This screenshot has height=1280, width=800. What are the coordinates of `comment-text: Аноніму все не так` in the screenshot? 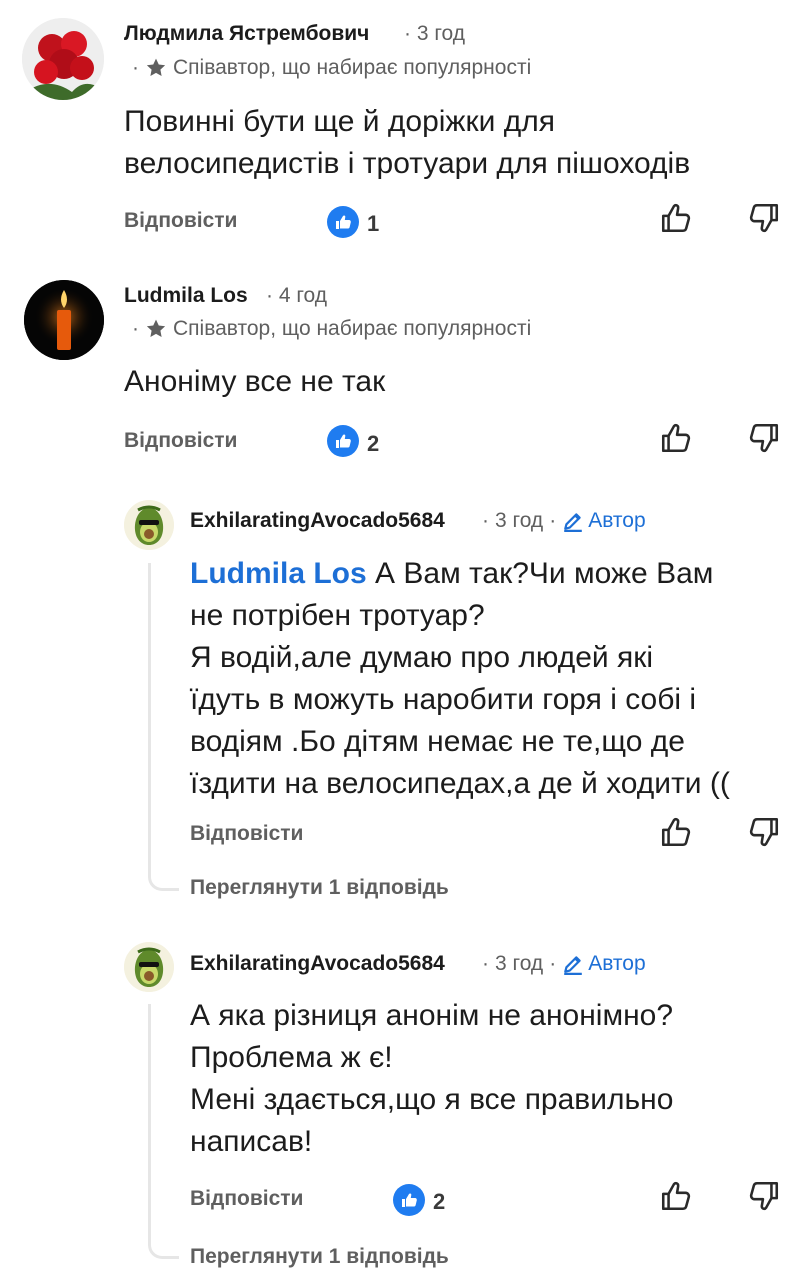 It's located at (255, 381).